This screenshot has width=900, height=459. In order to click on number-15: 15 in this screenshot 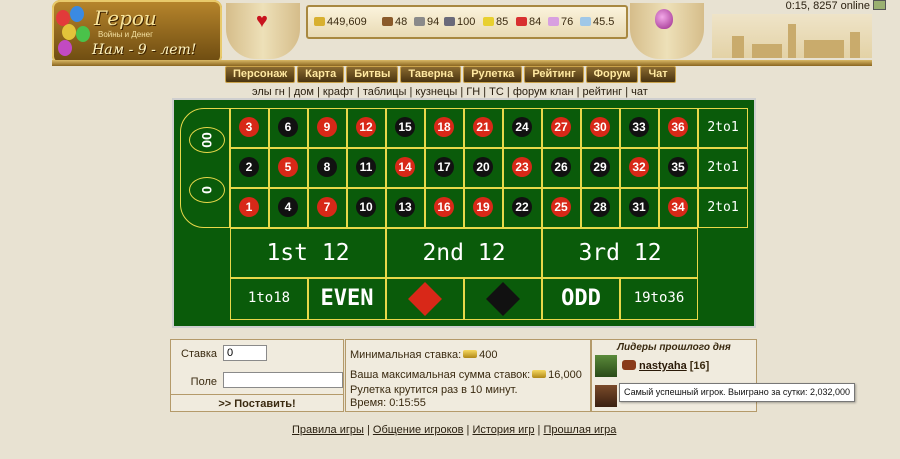, I will do `click(405, 127)`.